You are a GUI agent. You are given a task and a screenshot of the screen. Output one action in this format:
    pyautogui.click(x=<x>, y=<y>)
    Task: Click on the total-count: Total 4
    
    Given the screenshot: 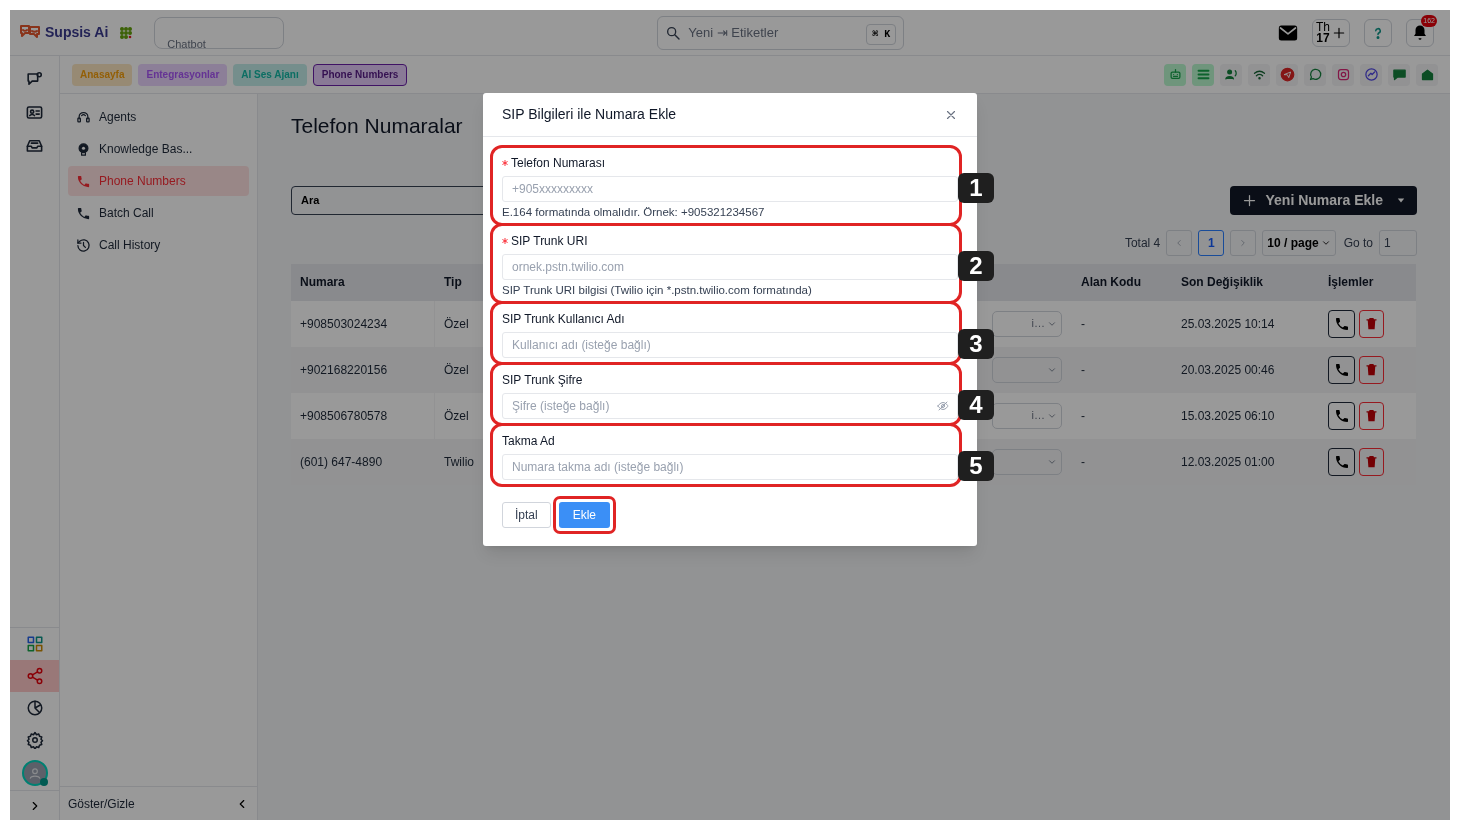 What is the action you would take?
    pyautogui.click(x=1142, y=243)
    